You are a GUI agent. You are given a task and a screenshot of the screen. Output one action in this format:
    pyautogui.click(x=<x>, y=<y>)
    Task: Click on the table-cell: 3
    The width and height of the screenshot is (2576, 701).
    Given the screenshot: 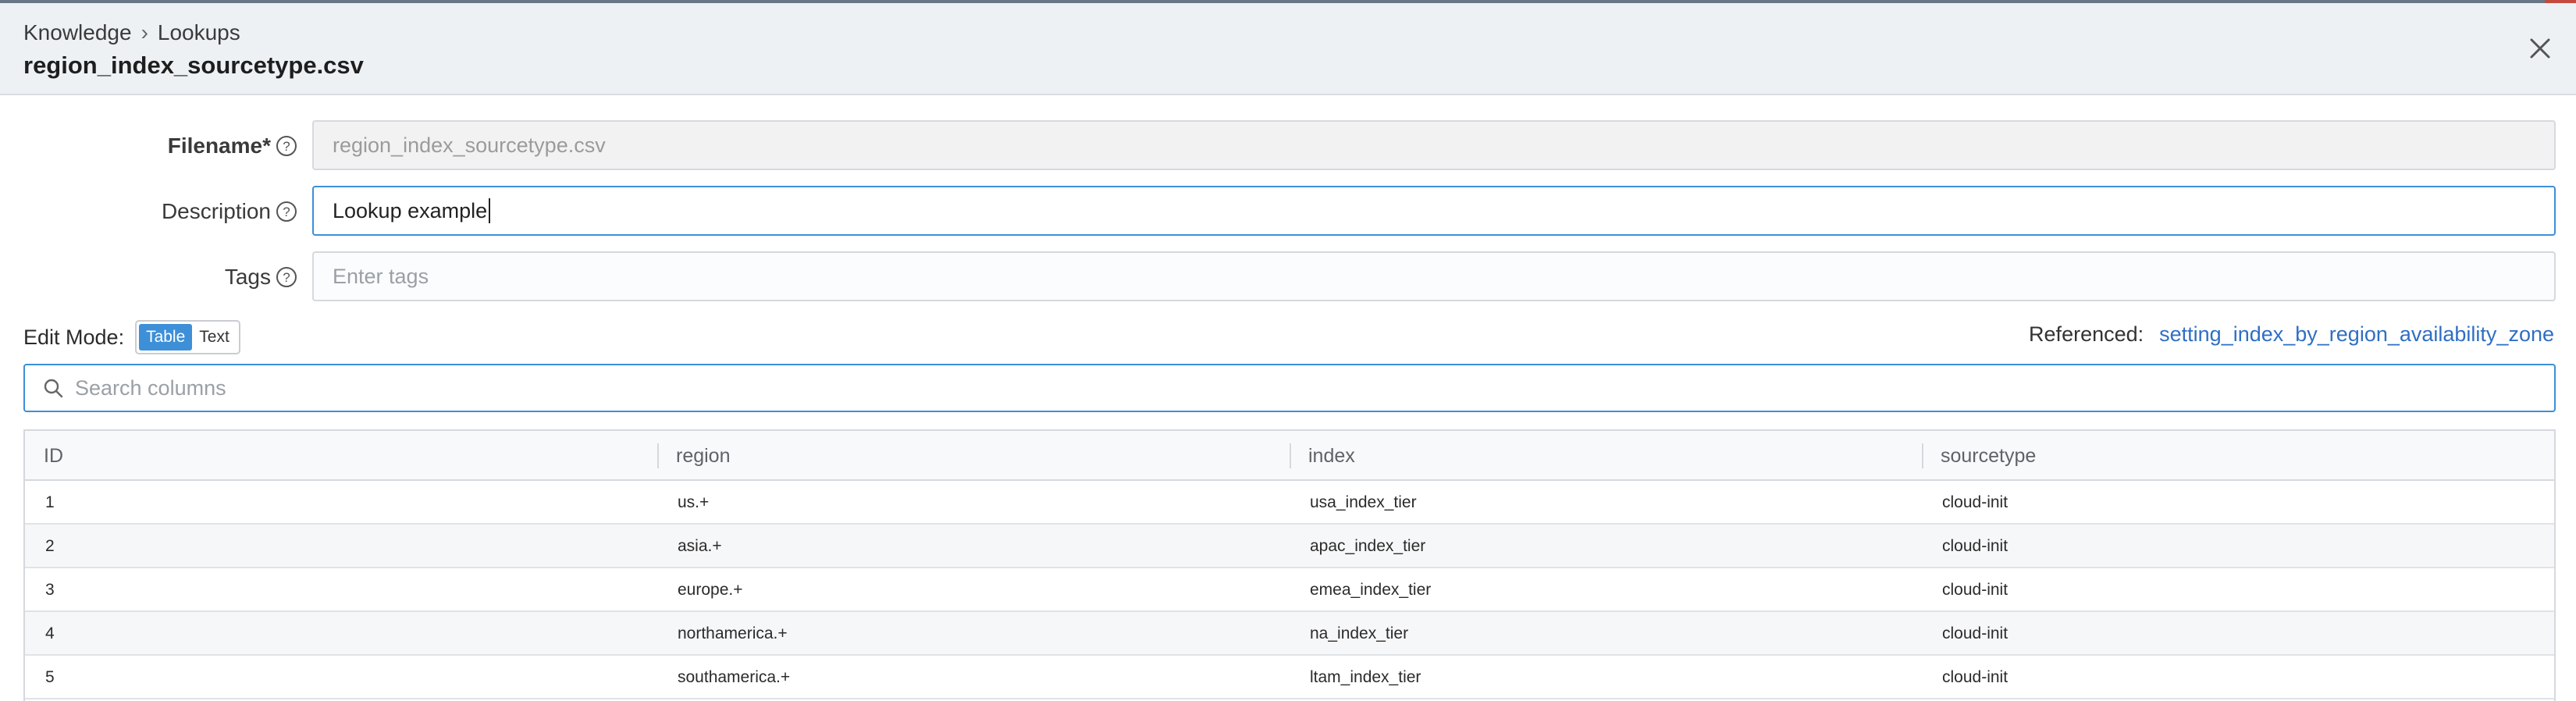 What is the action you would take?
    pyautogui.click(x=341, y=590)
    